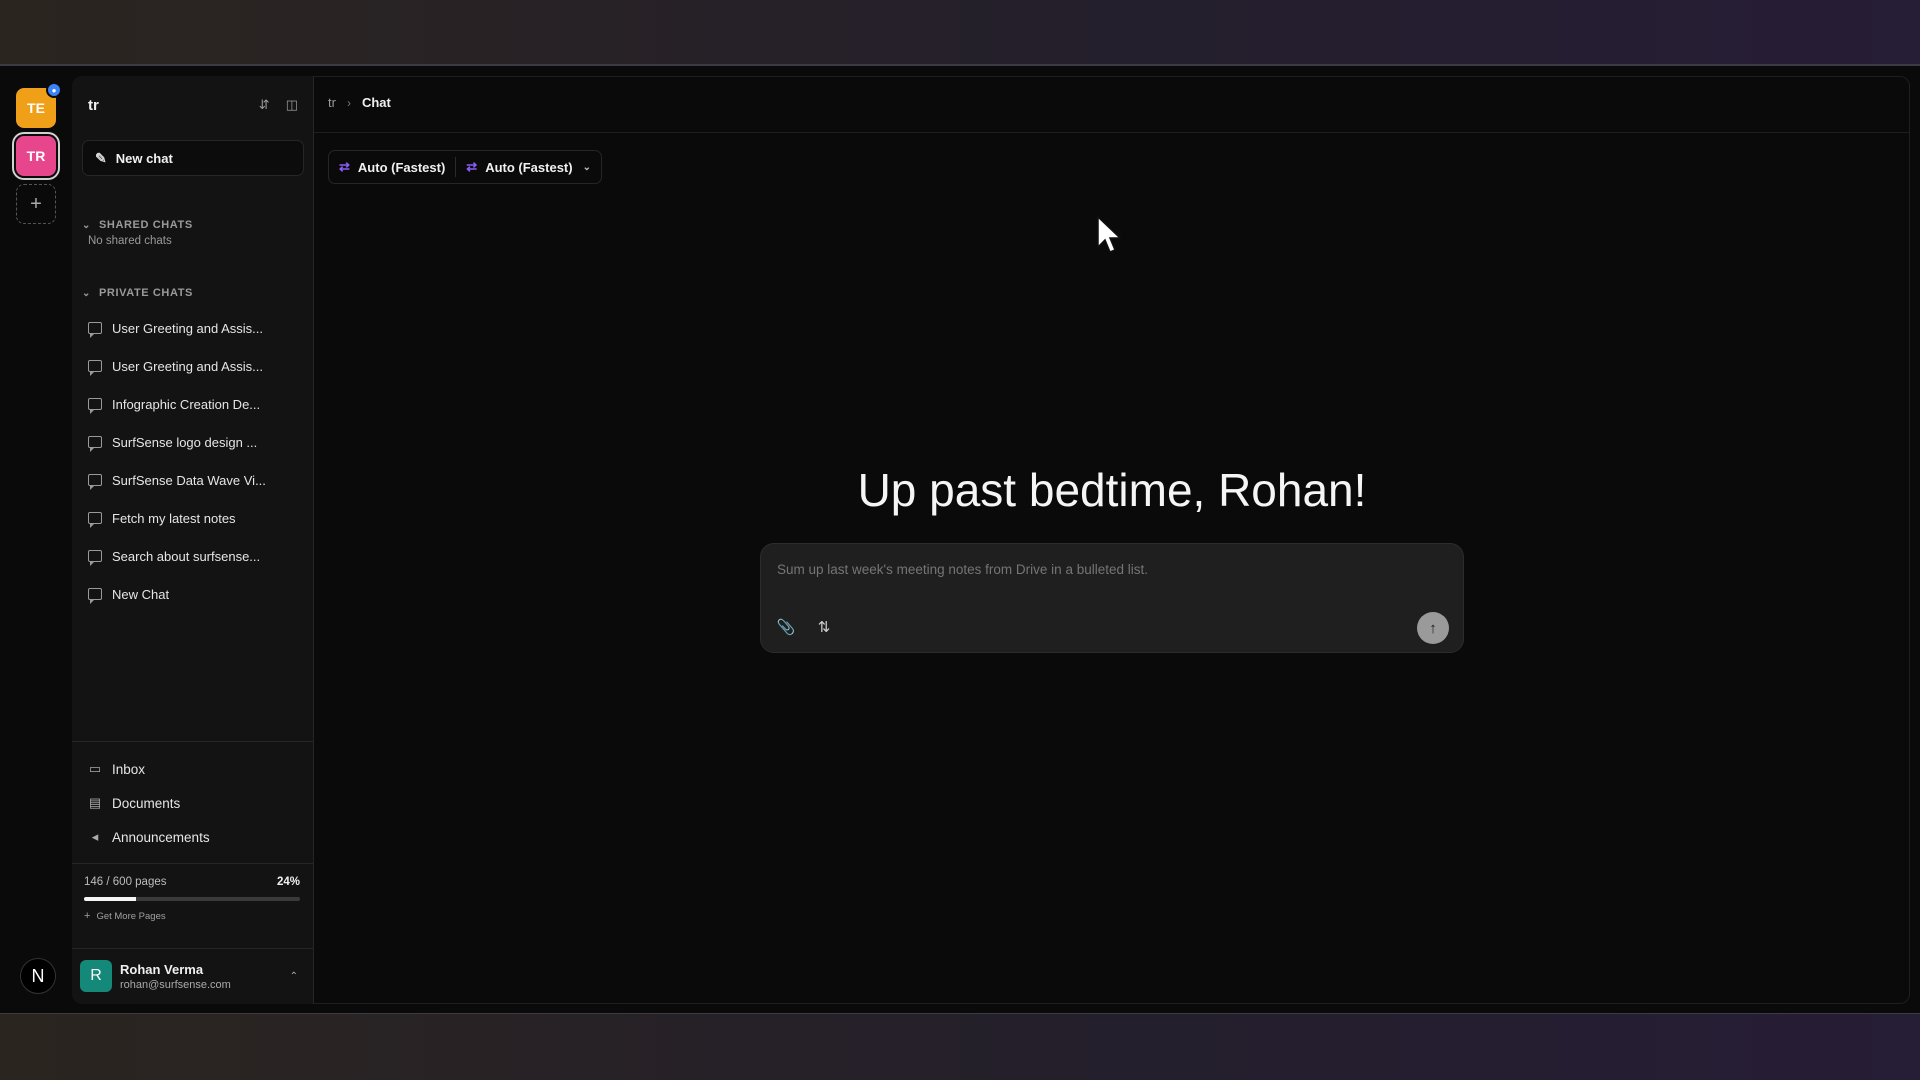  Describe the element at coordinates (192, 916) in the screenshot. I see `get-more-pages-link: + Get More Pages` at that location.